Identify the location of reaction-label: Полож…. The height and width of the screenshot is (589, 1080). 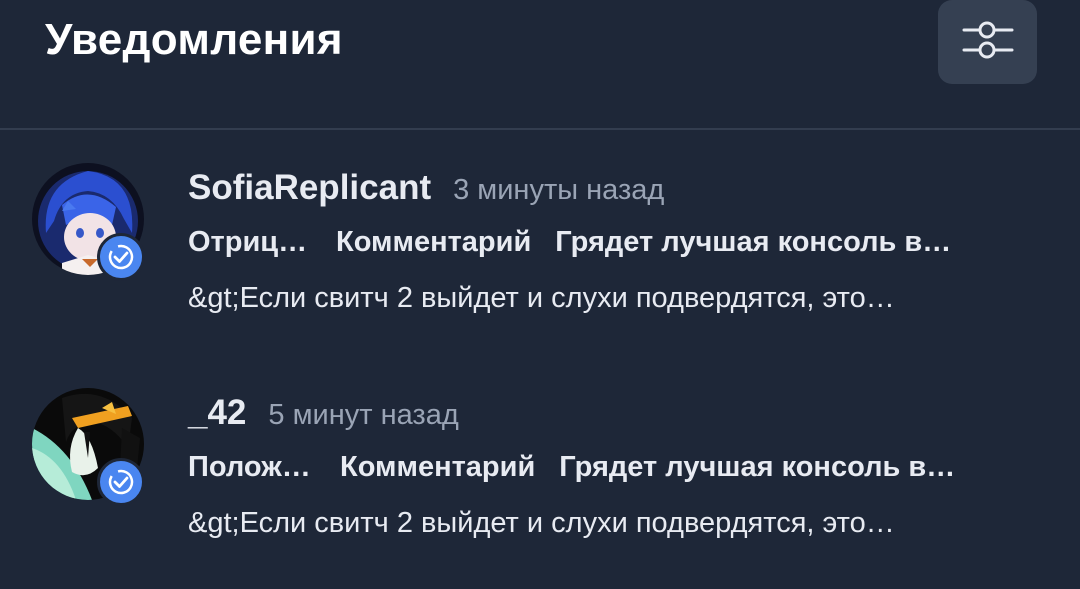
(249, 467).